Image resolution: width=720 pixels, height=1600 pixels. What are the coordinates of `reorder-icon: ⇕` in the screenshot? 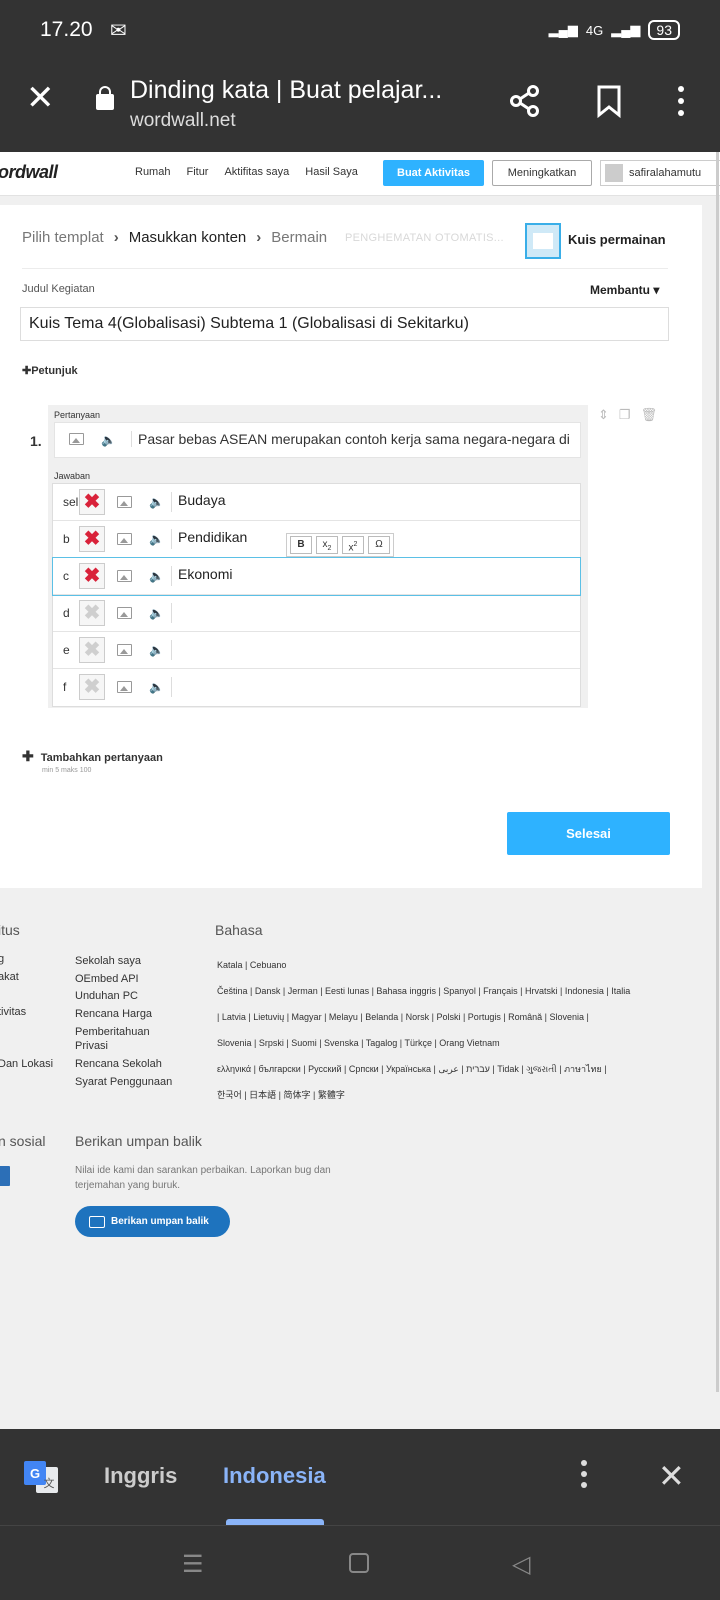 It's located at (603, 417).